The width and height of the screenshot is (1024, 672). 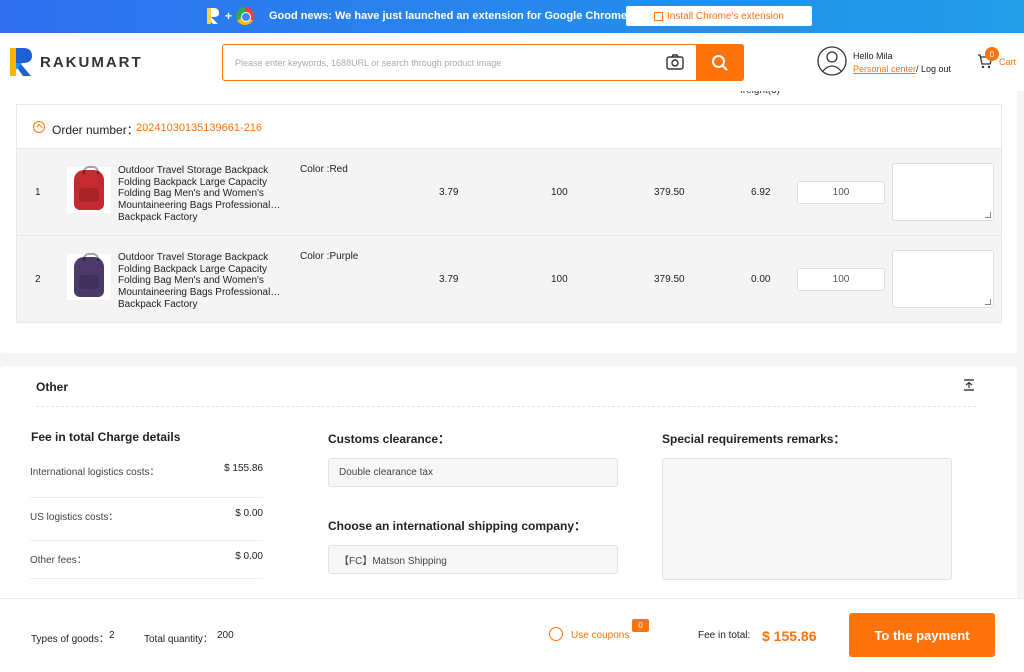 What do you see at coordinates (1020, 344) in the screenshot?
I see `page-gutter` at bounding box center [1020, 344].